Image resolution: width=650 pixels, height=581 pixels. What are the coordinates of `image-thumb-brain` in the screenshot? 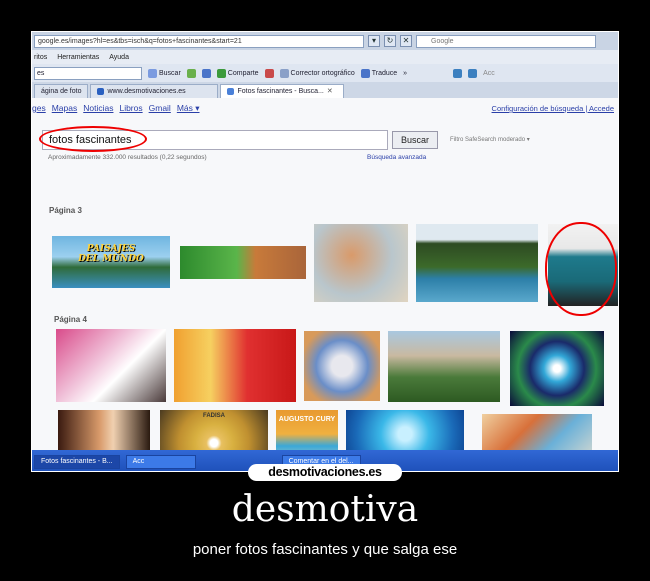 It's located at (342, 366).